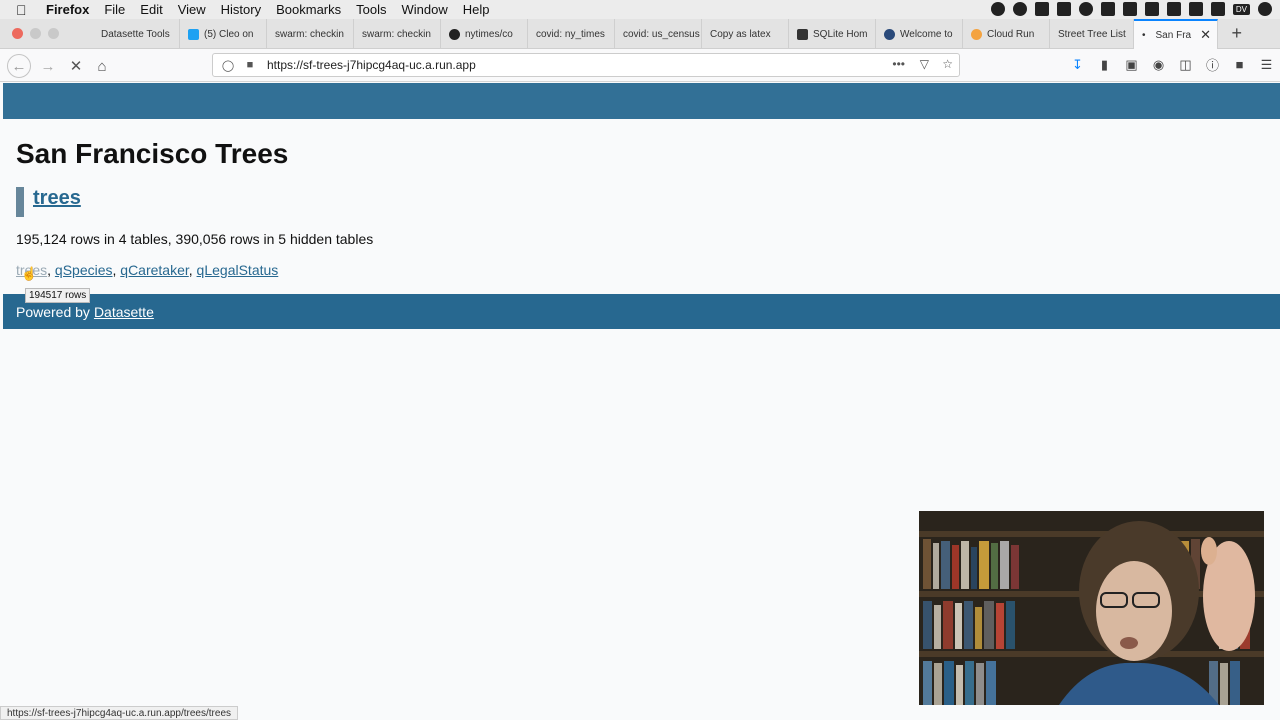 The image size is (1280, 720). Describe the element at coordinates (17, 33) in the screenshot. I see `close-window-button` at that location.